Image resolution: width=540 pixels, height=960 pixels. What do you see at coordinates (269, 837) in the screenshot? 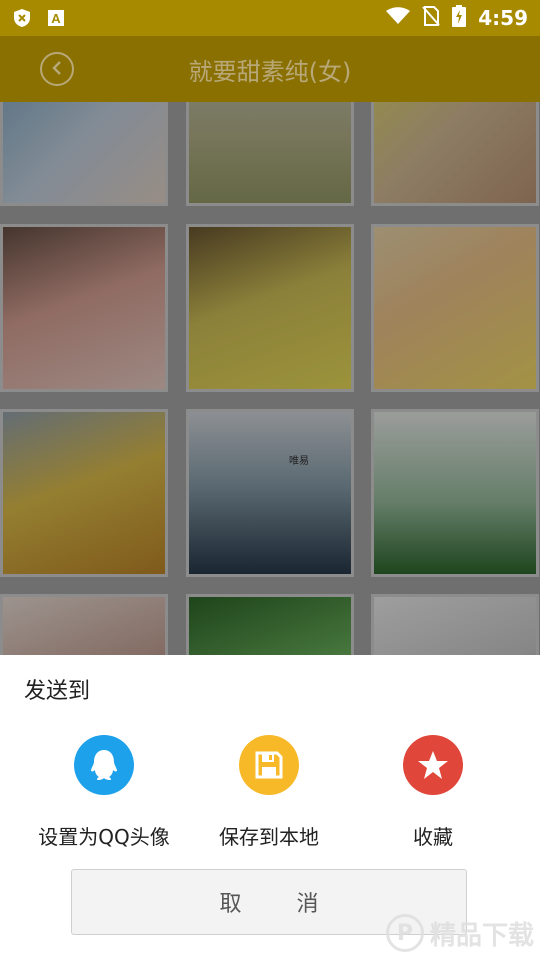
I see `save-local-label: 保存到本地` at bounding box center [269, 837].